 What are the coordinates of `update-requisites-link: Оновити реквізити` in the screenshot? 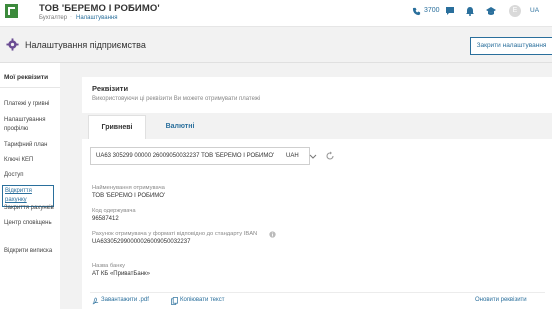 It's located at (501, 300).